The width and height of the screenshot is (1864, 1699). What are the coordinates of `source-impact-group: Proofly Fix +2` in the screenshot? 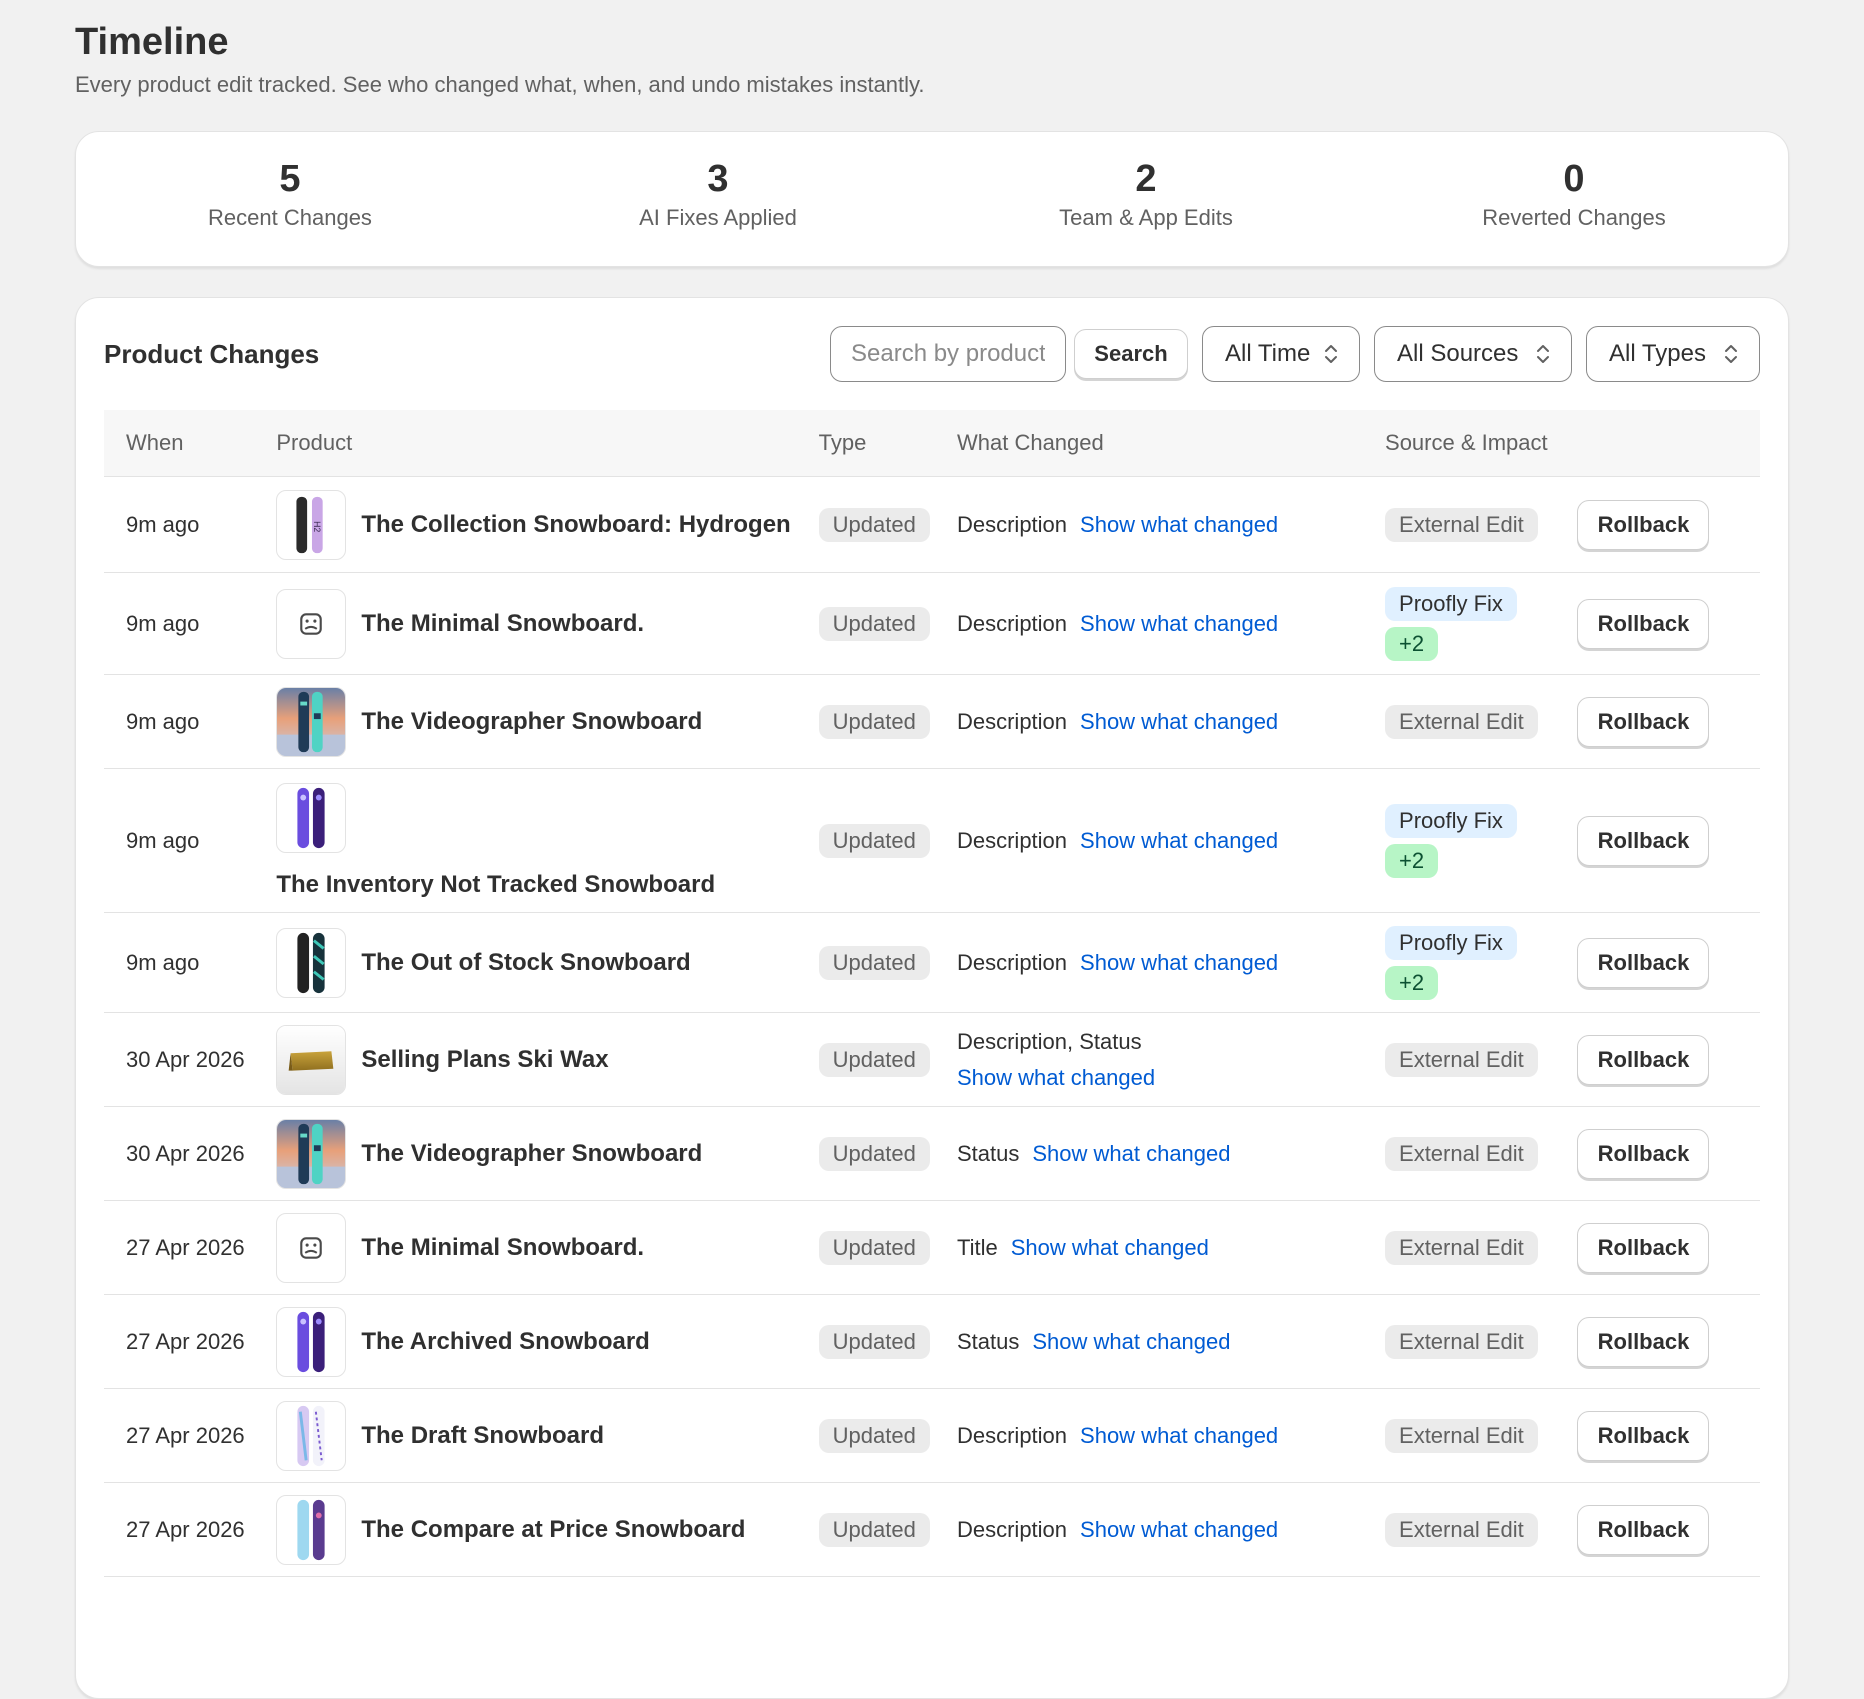 It's located at (1474, 962).